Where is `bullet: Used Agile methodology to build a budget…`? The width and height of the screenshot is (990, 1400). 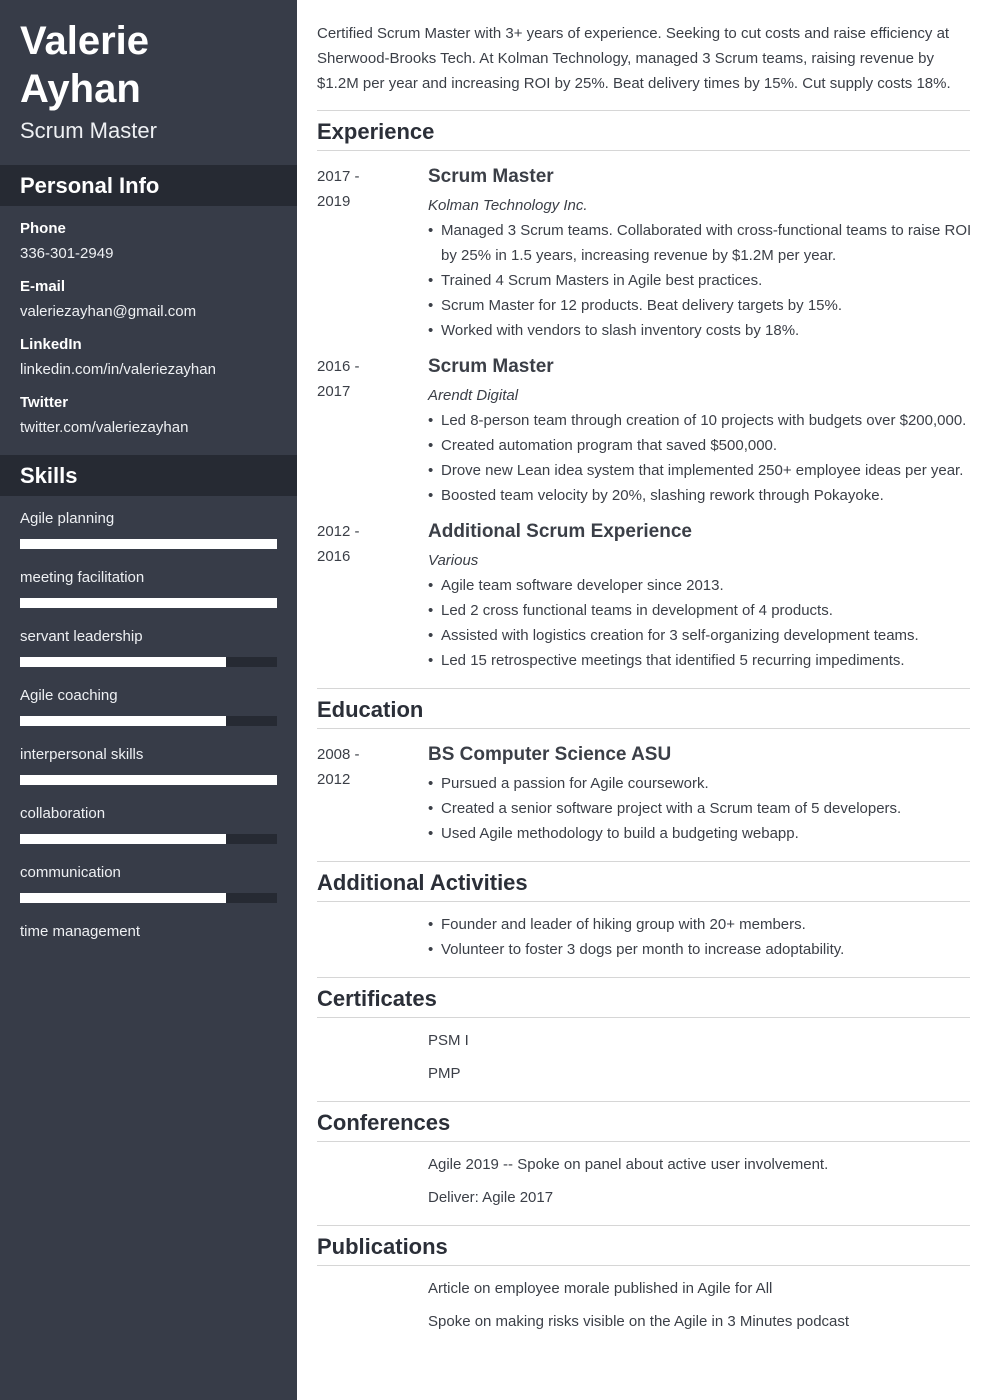 bullet: Used Agile methodology to build a budget… is located at coordinates (700, 833).